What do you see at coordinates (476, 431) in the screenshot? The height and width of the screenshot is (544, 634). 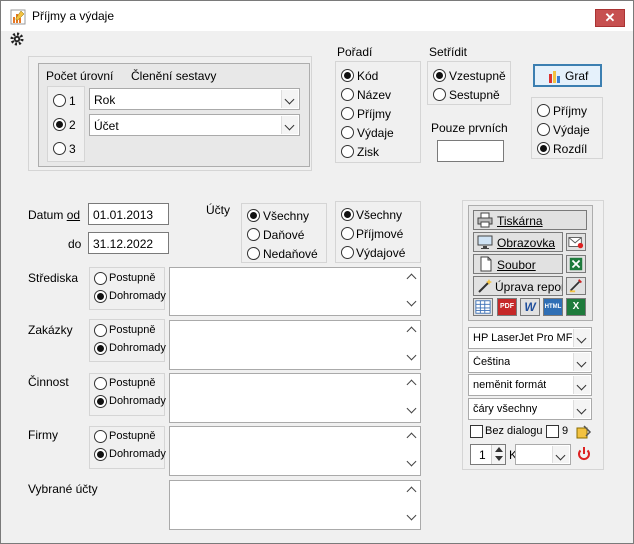 I see `no-dialog-checkbox` at bounding box center [476, 431].